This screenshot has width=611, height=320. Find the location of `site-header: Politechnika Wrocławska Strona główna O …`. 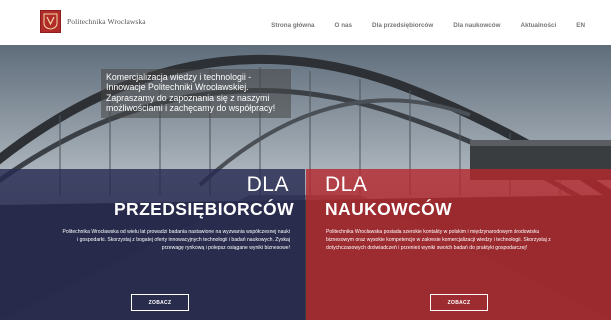

site-header: Politechnika Wrocławska Strona główna O … is located at coordinates (305, 22).